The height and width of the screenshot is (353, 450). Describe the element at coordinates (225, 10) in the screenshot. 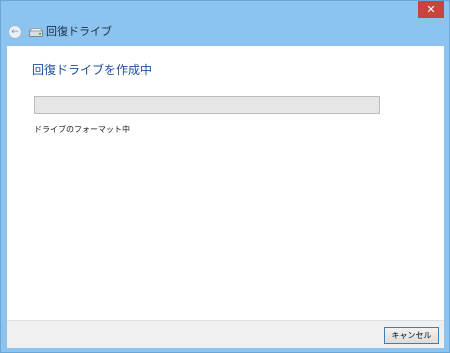

I see `title-bar: ✕` at that location.